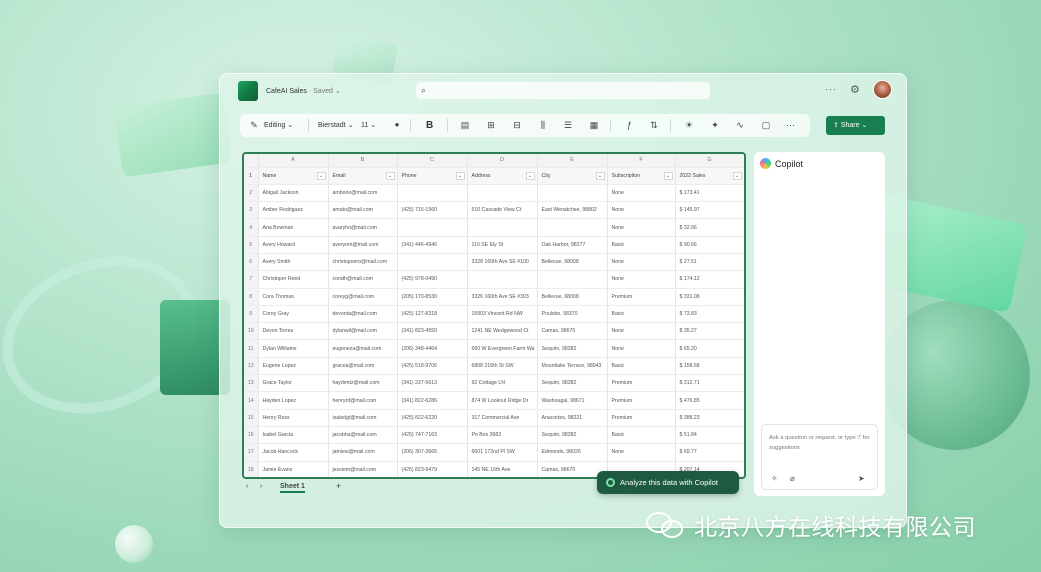 The width and height of the screenshot is (1041, 572). Describe the element at coordinates (709, 400) in the screenshot. I see `table-cell: $ 476.85` at that location.